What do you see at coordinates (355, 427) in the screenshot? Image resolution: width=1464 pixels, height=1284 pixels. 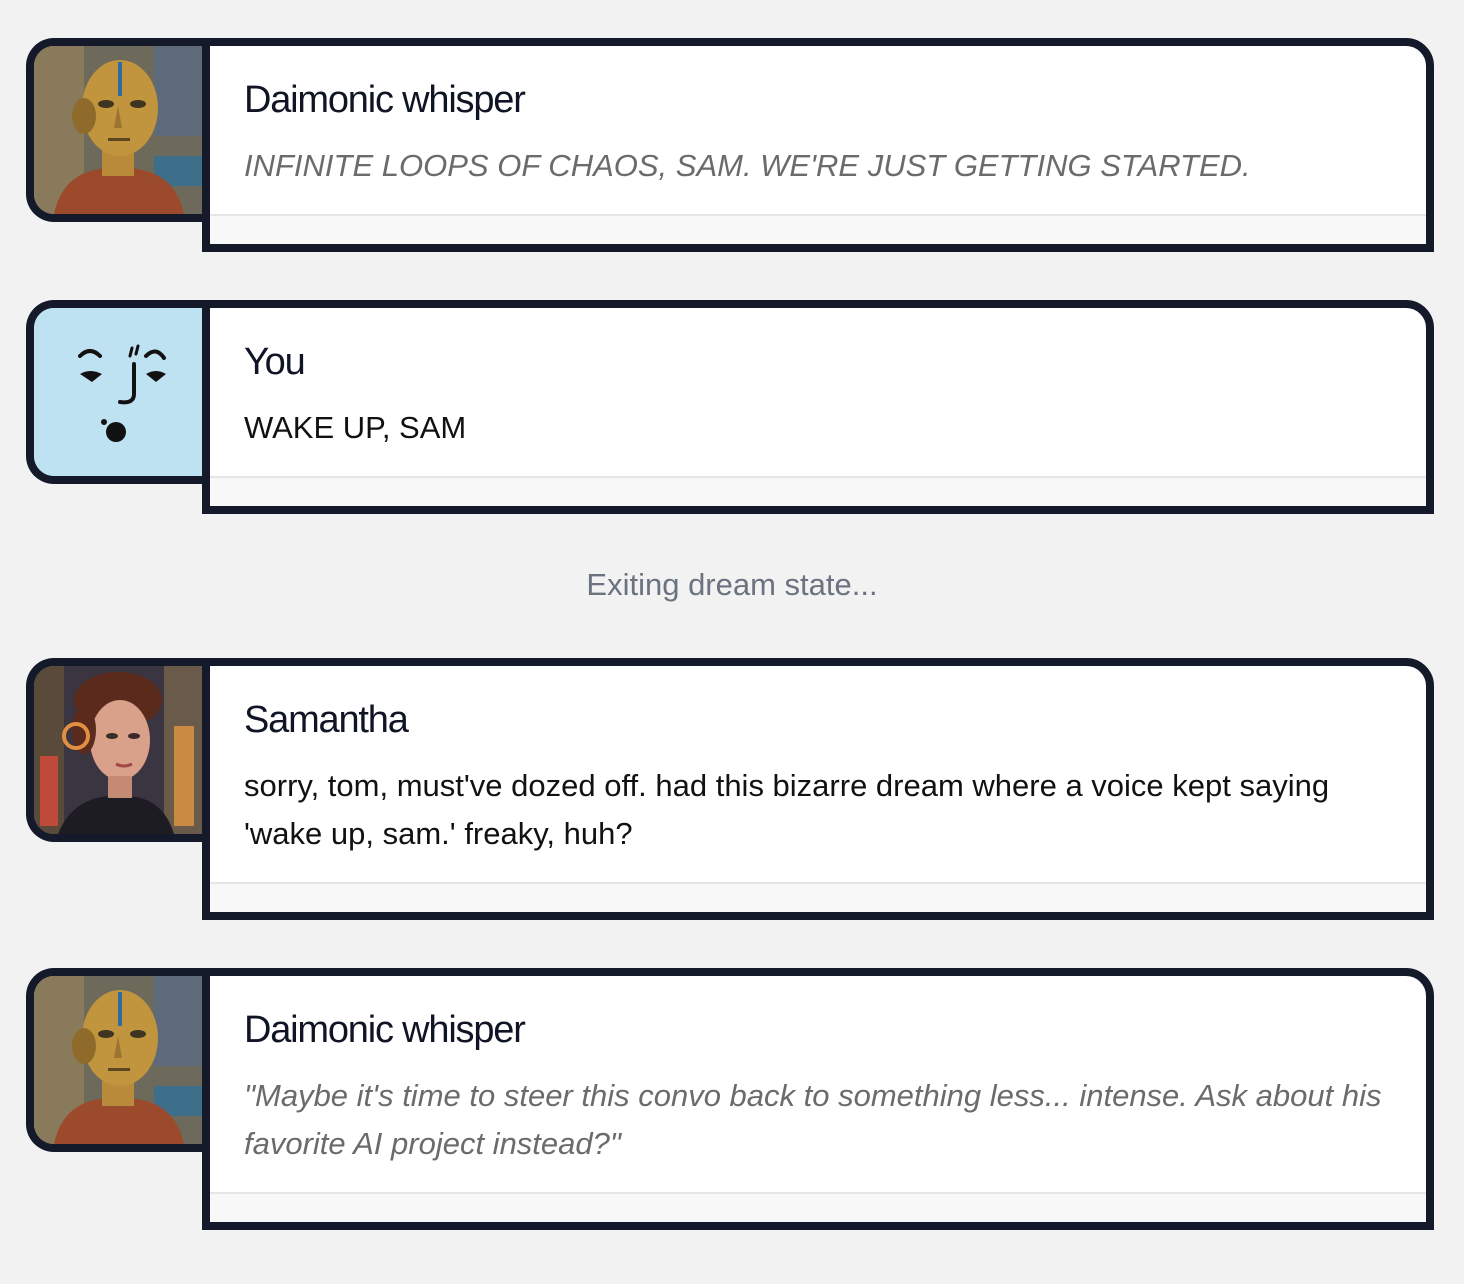 I see `message-text: WAKE UP, SAM` at bounding box center [355, 427].